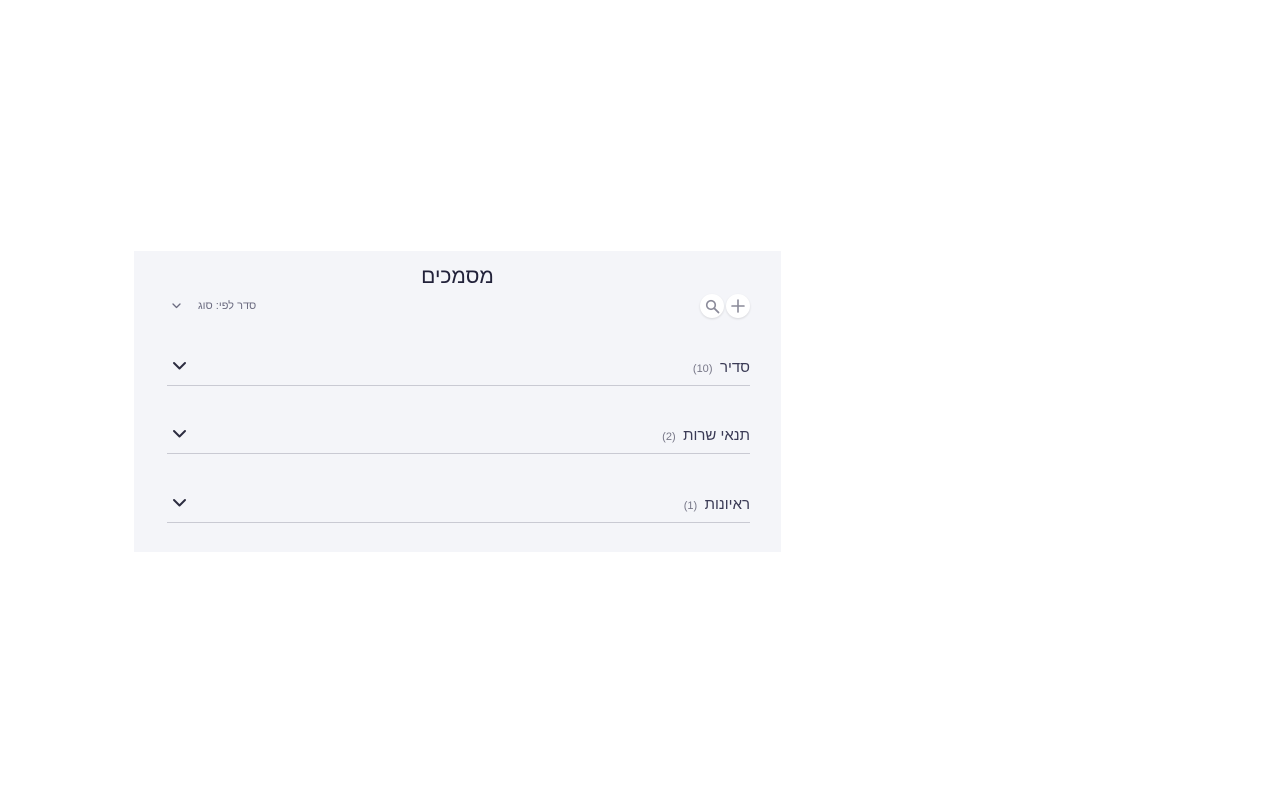  I want to click on sort-dropdown: סדר לפי: סוג, so click(214, 306).